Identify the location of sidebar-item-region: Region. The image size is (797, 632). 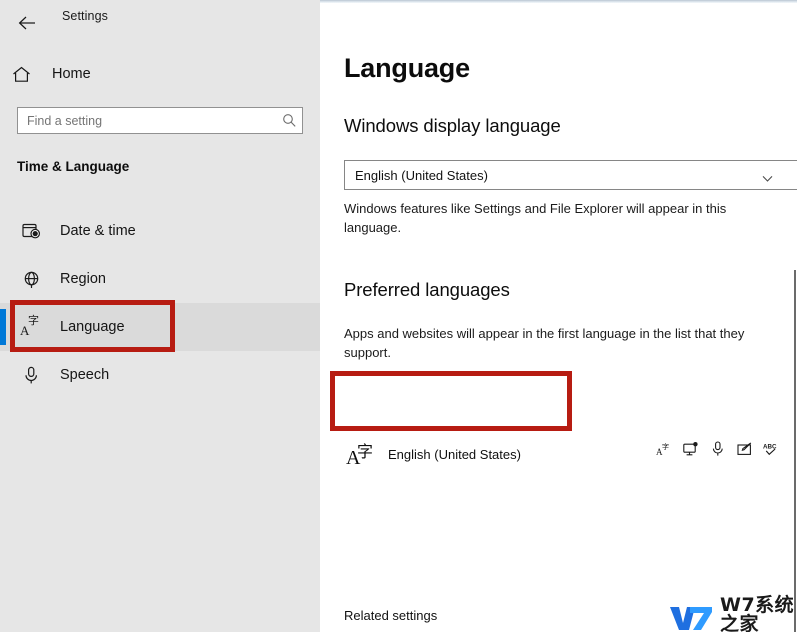
(160, 279).